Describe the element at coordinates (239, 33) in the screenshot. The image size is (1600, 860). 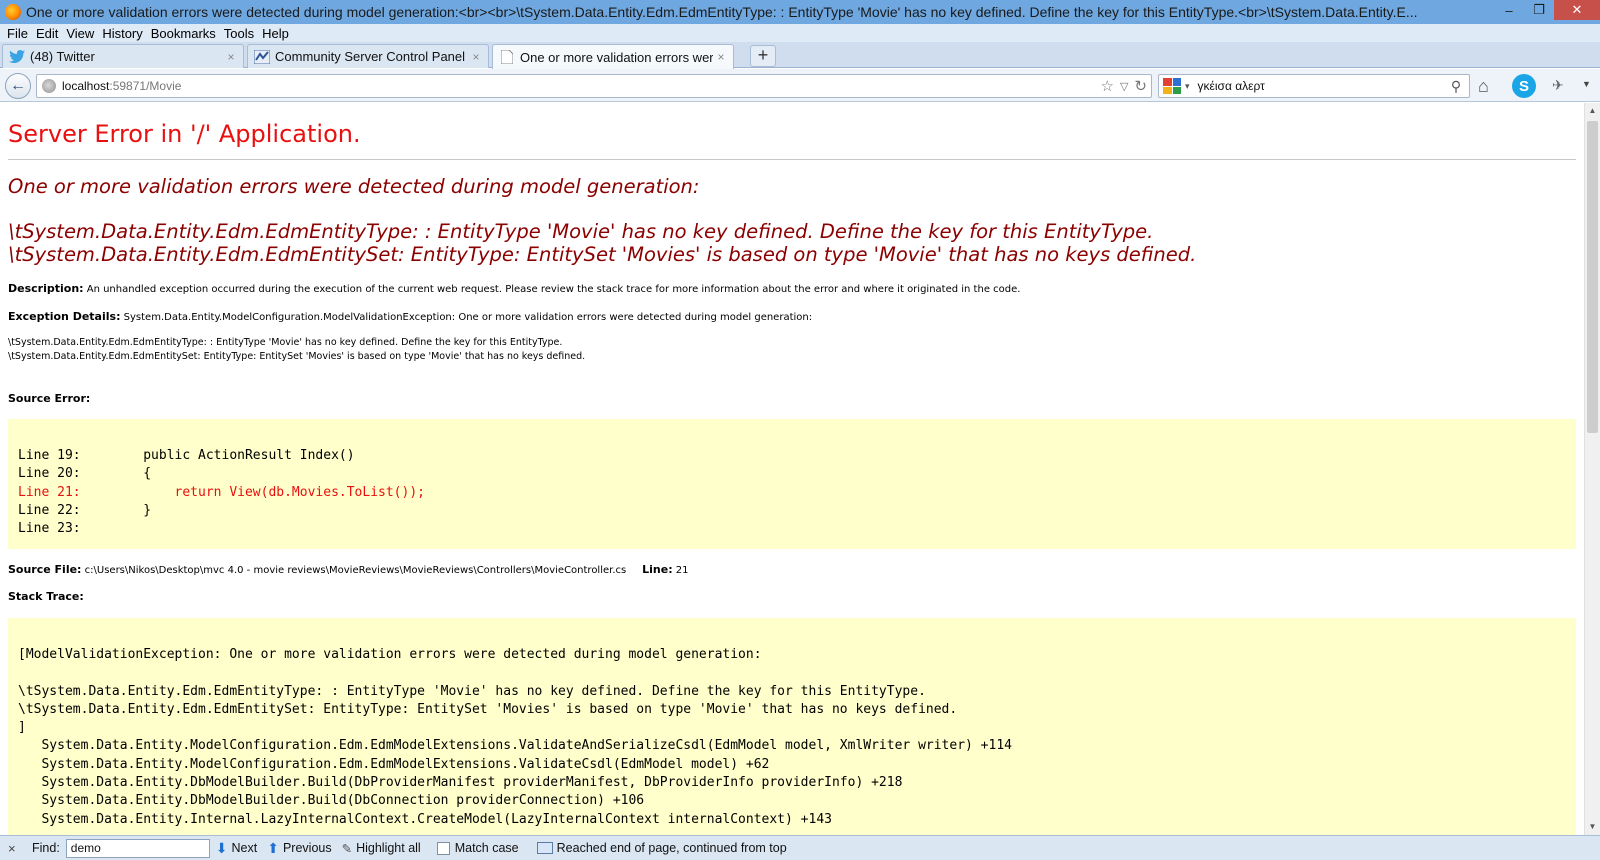
I see `menu-tools: Tools` at that location.